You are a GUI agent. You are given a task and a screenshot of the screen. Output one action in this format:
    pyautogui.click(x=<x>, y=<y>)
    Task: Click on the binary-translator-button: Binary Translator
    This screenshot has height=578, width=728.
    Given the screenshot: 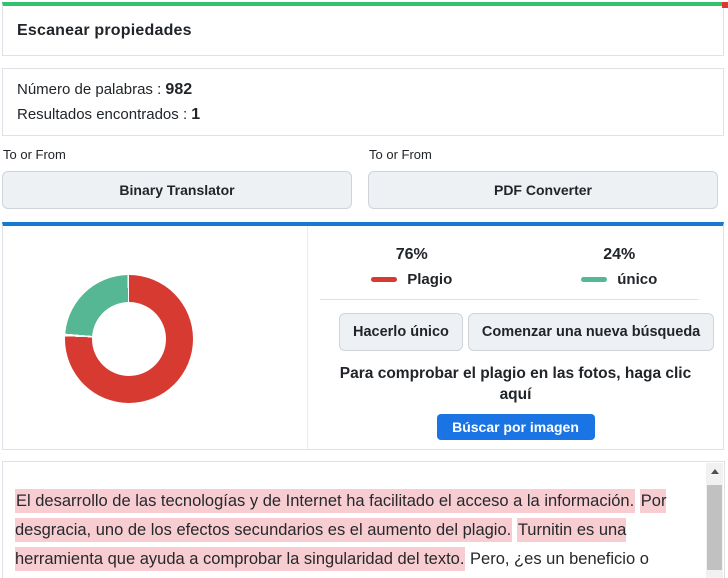 What is the action you would take?
    pyautogui.click(x=177, y=190)
    